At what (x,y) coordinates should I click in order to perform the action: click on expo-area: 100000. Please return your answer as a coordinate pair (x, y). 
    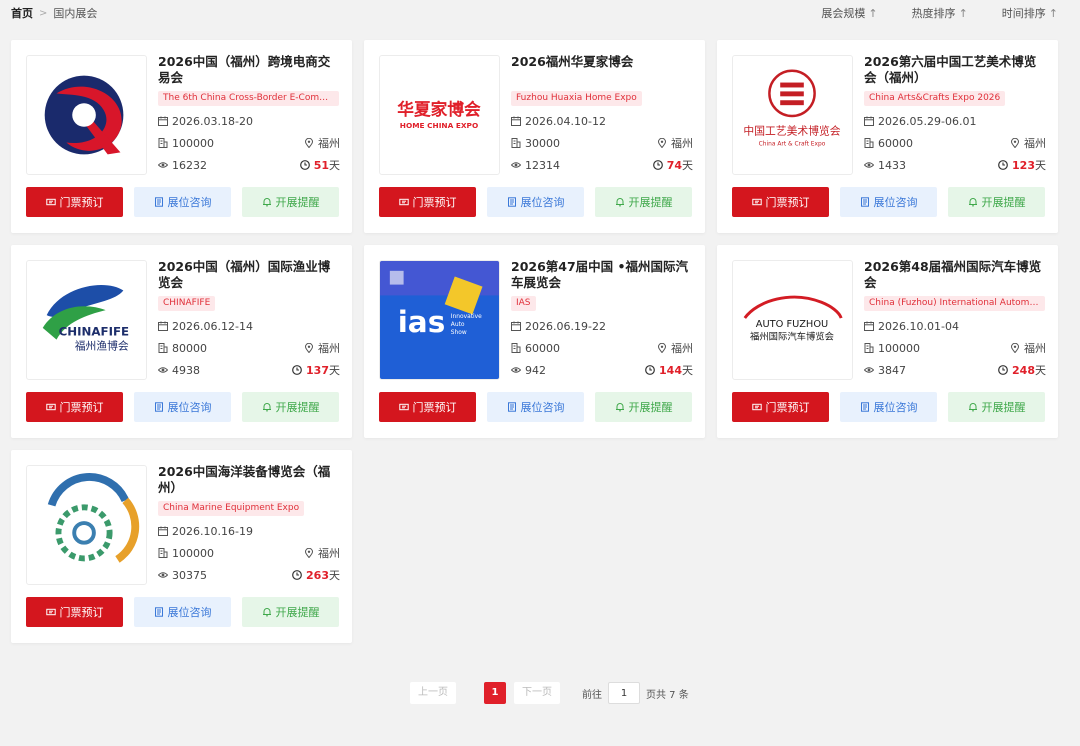
    Looking at the image, I should click on (899, 348).